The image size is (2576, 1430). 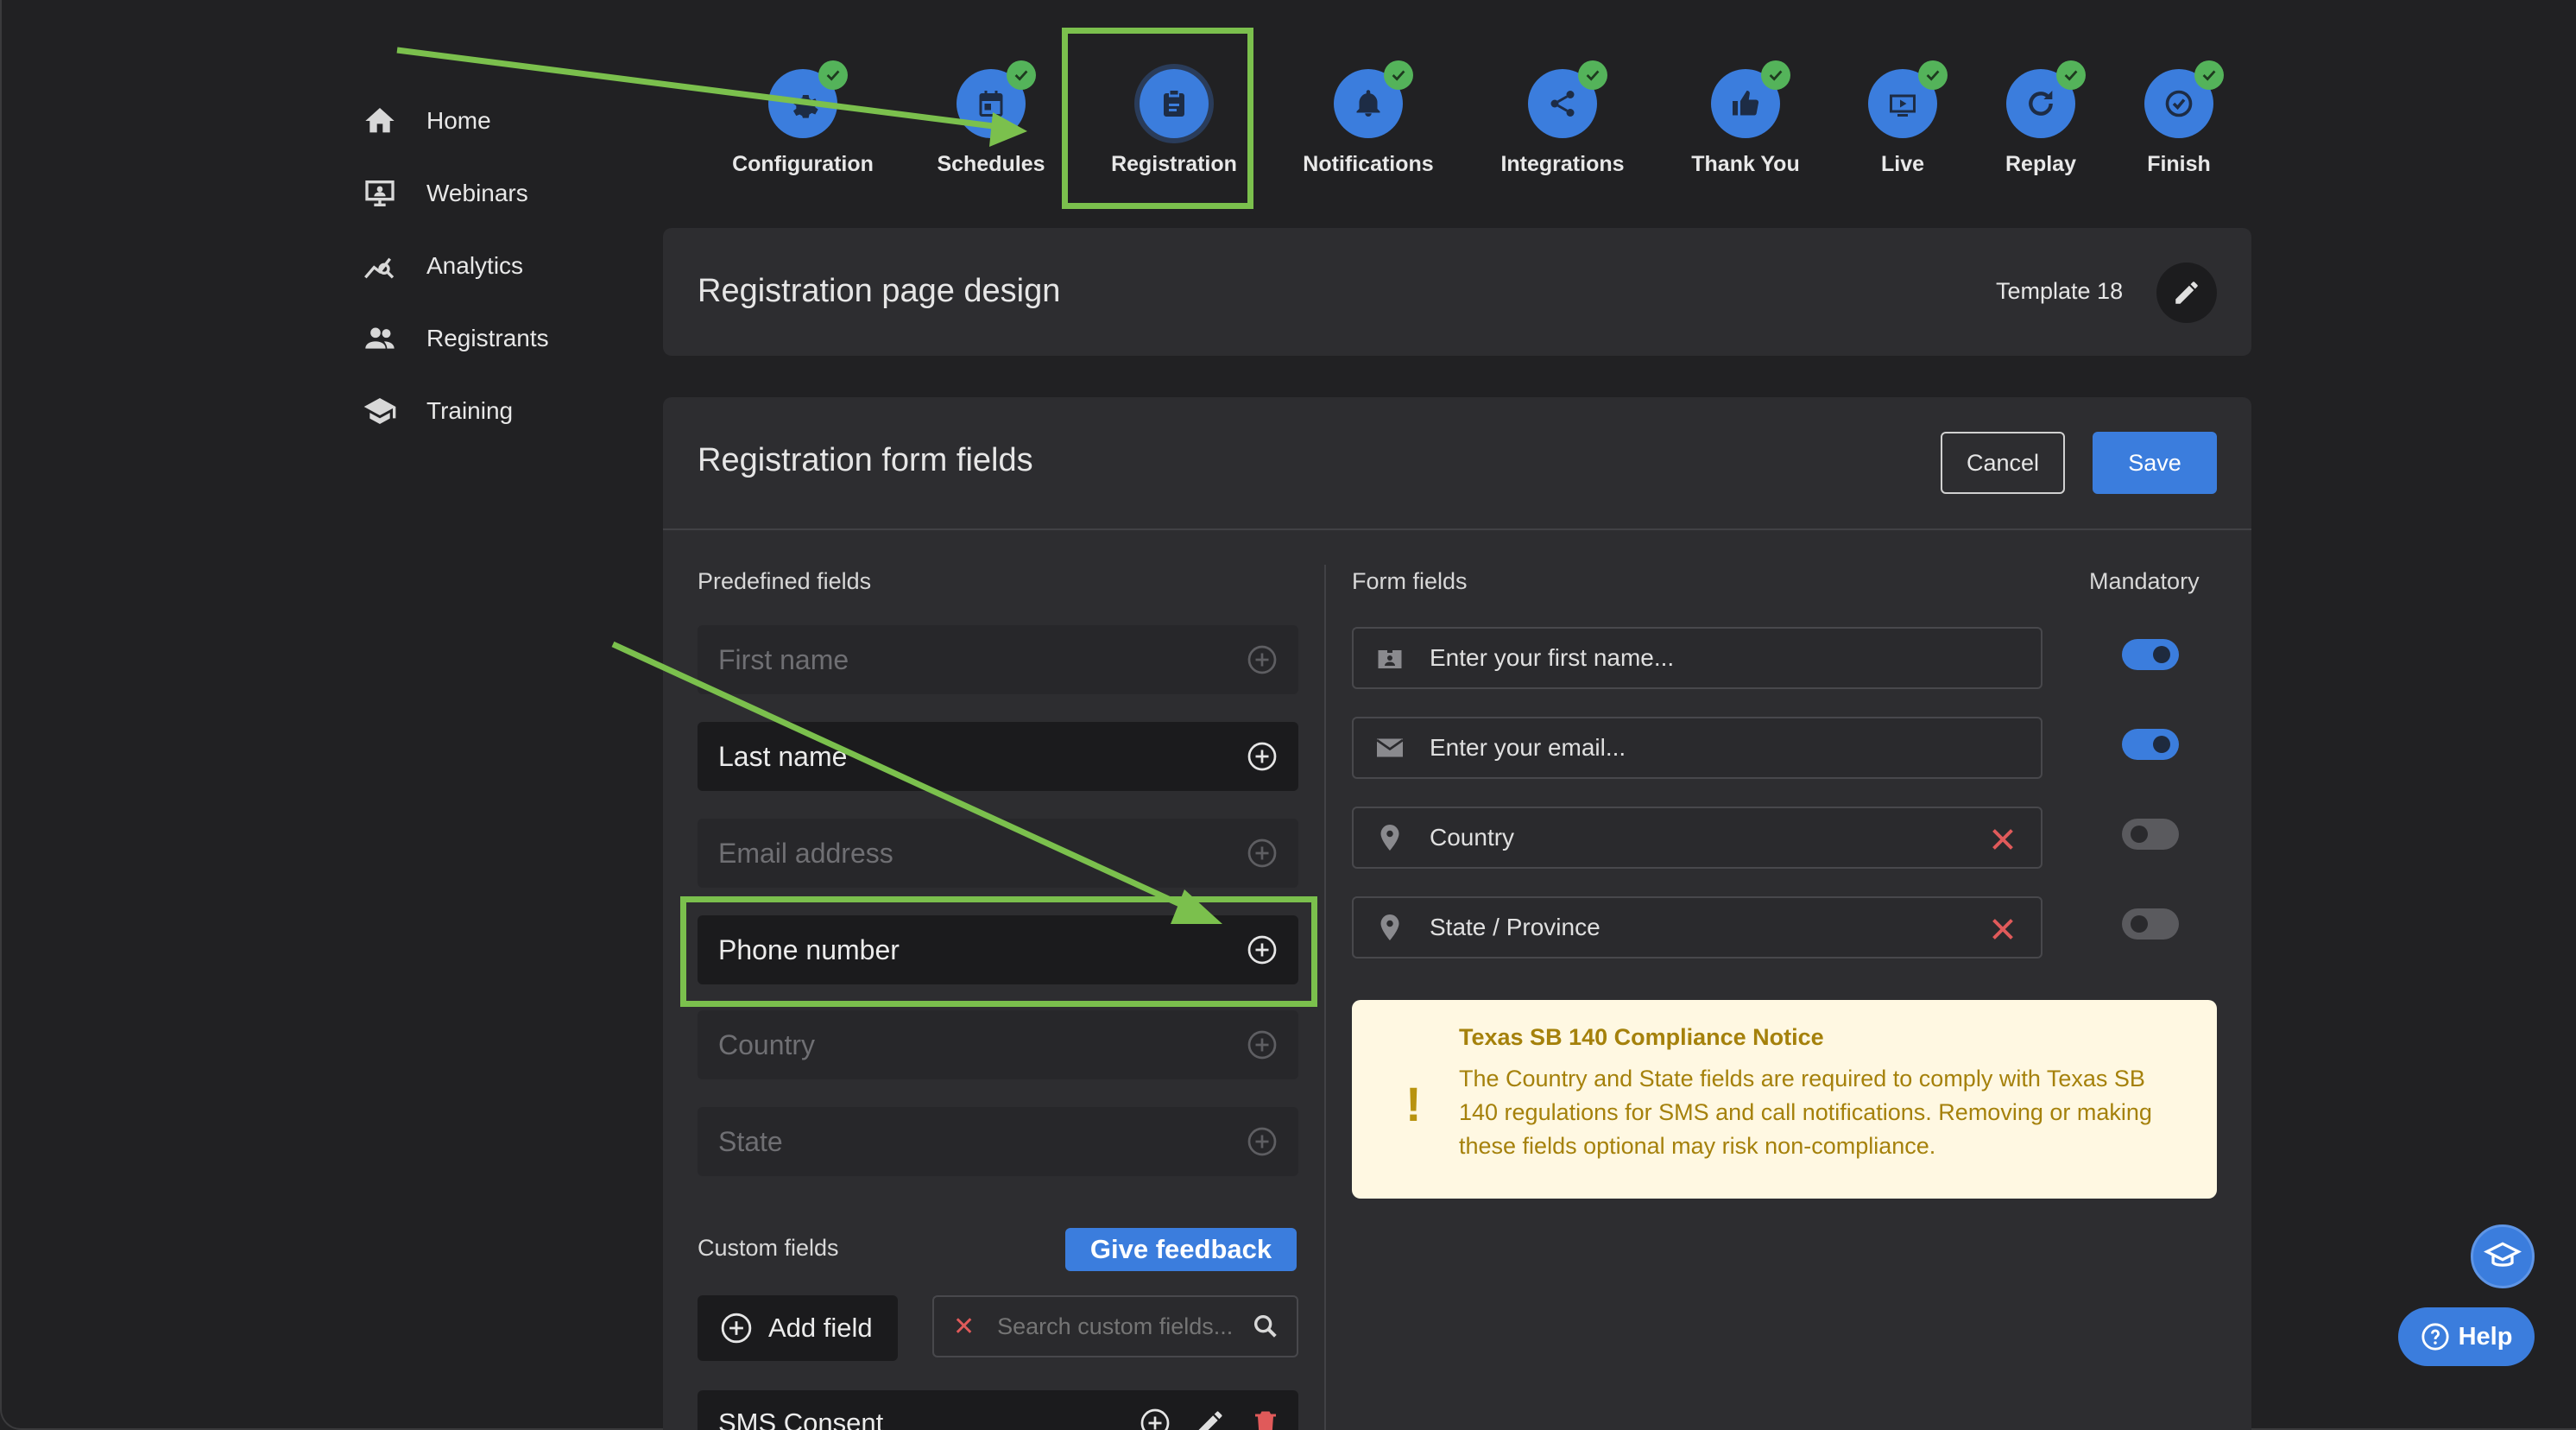 I want to click on trash-icon, so click(x=1265, y=1419).